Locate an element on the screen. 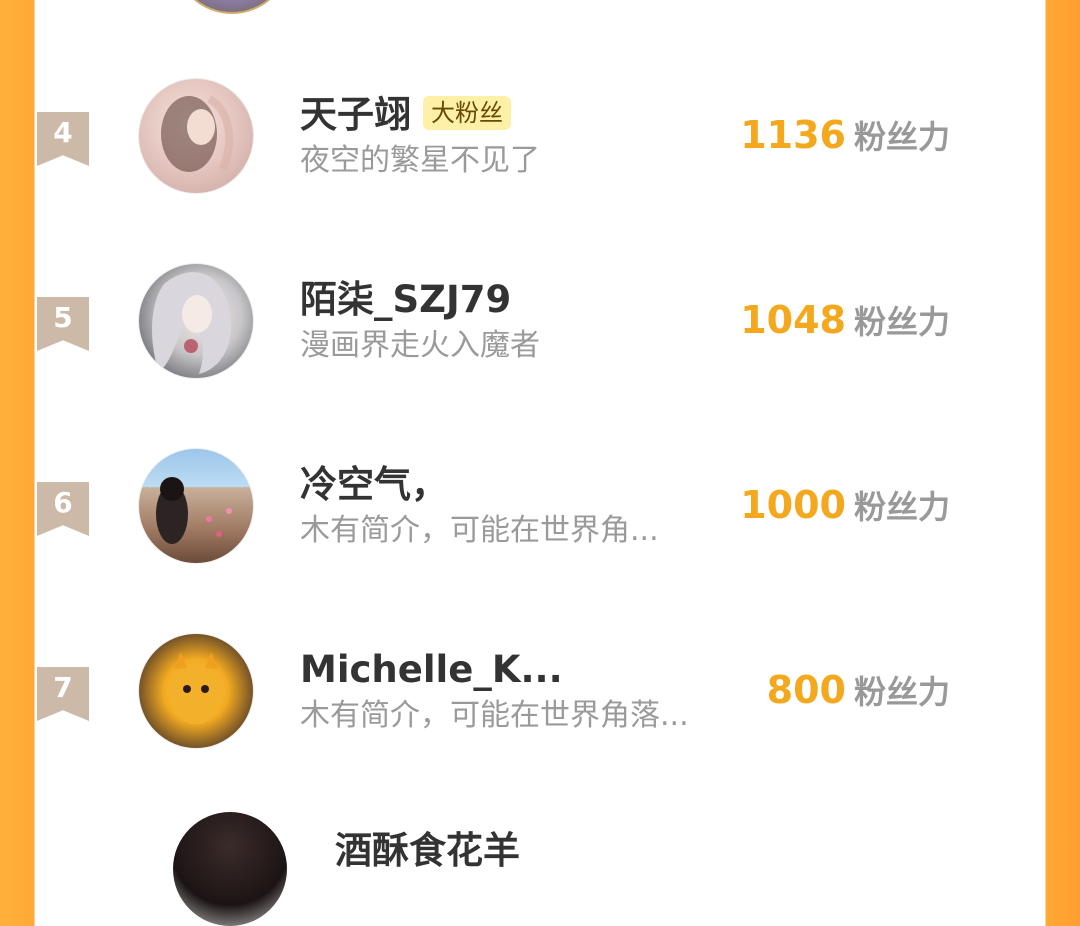 The width and height of the screenshot is (1080, 926). user-bio: 漫画界走火入魔者 is located at coordinates (420, 345).